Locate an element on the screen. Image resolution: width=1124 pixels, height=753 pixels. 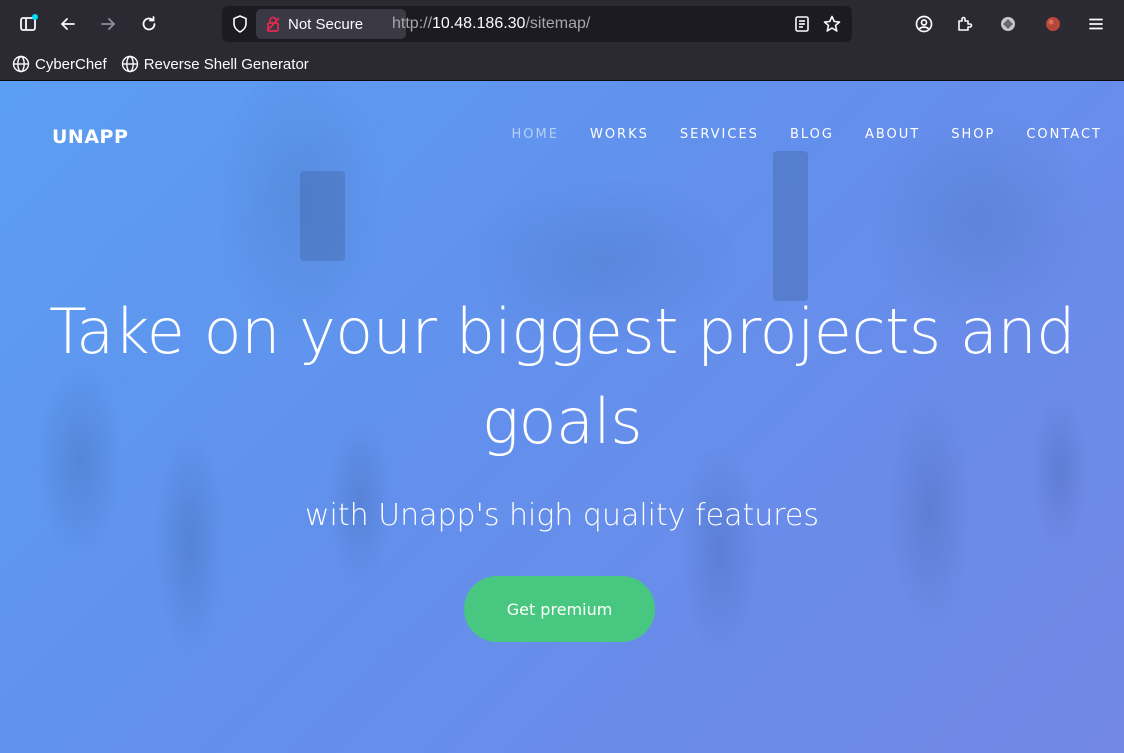
bookmarks-toolbar: CyberChef Reverse Shell Generator is located at coordinates (562, 64).